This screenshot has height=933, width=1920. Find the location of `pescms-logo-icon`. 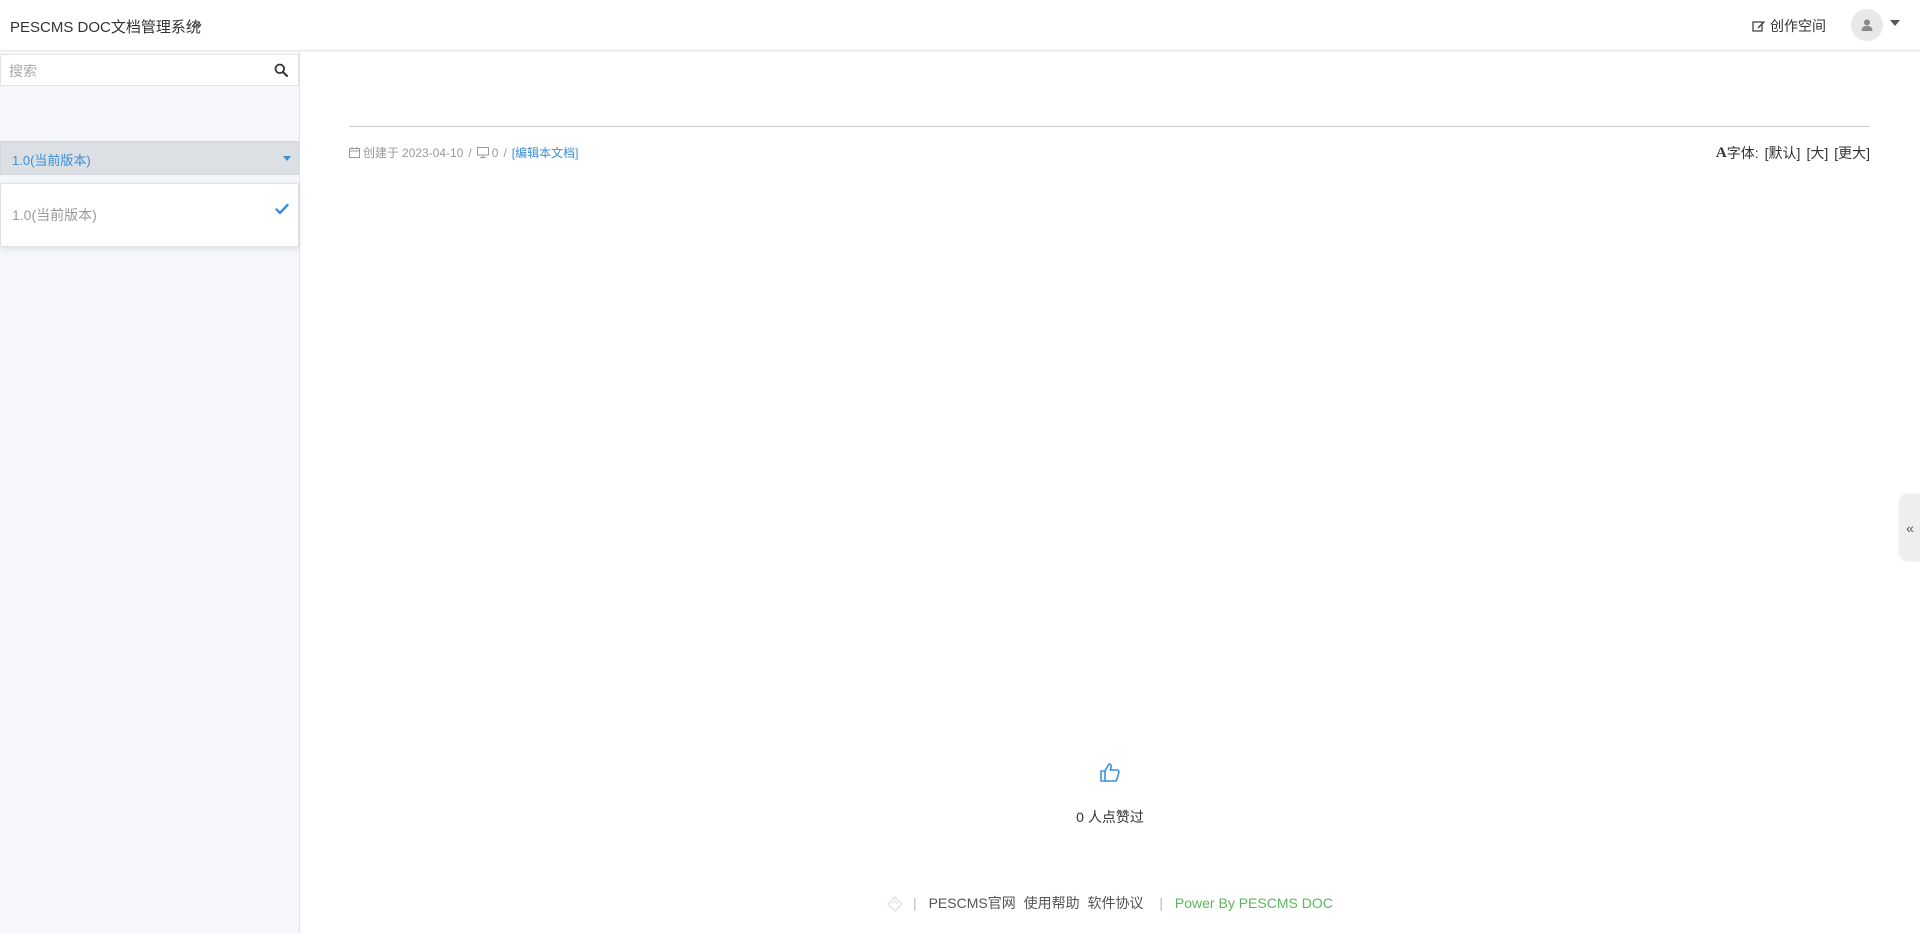

pescms-logo-icon is located at coordinates (895, 904).